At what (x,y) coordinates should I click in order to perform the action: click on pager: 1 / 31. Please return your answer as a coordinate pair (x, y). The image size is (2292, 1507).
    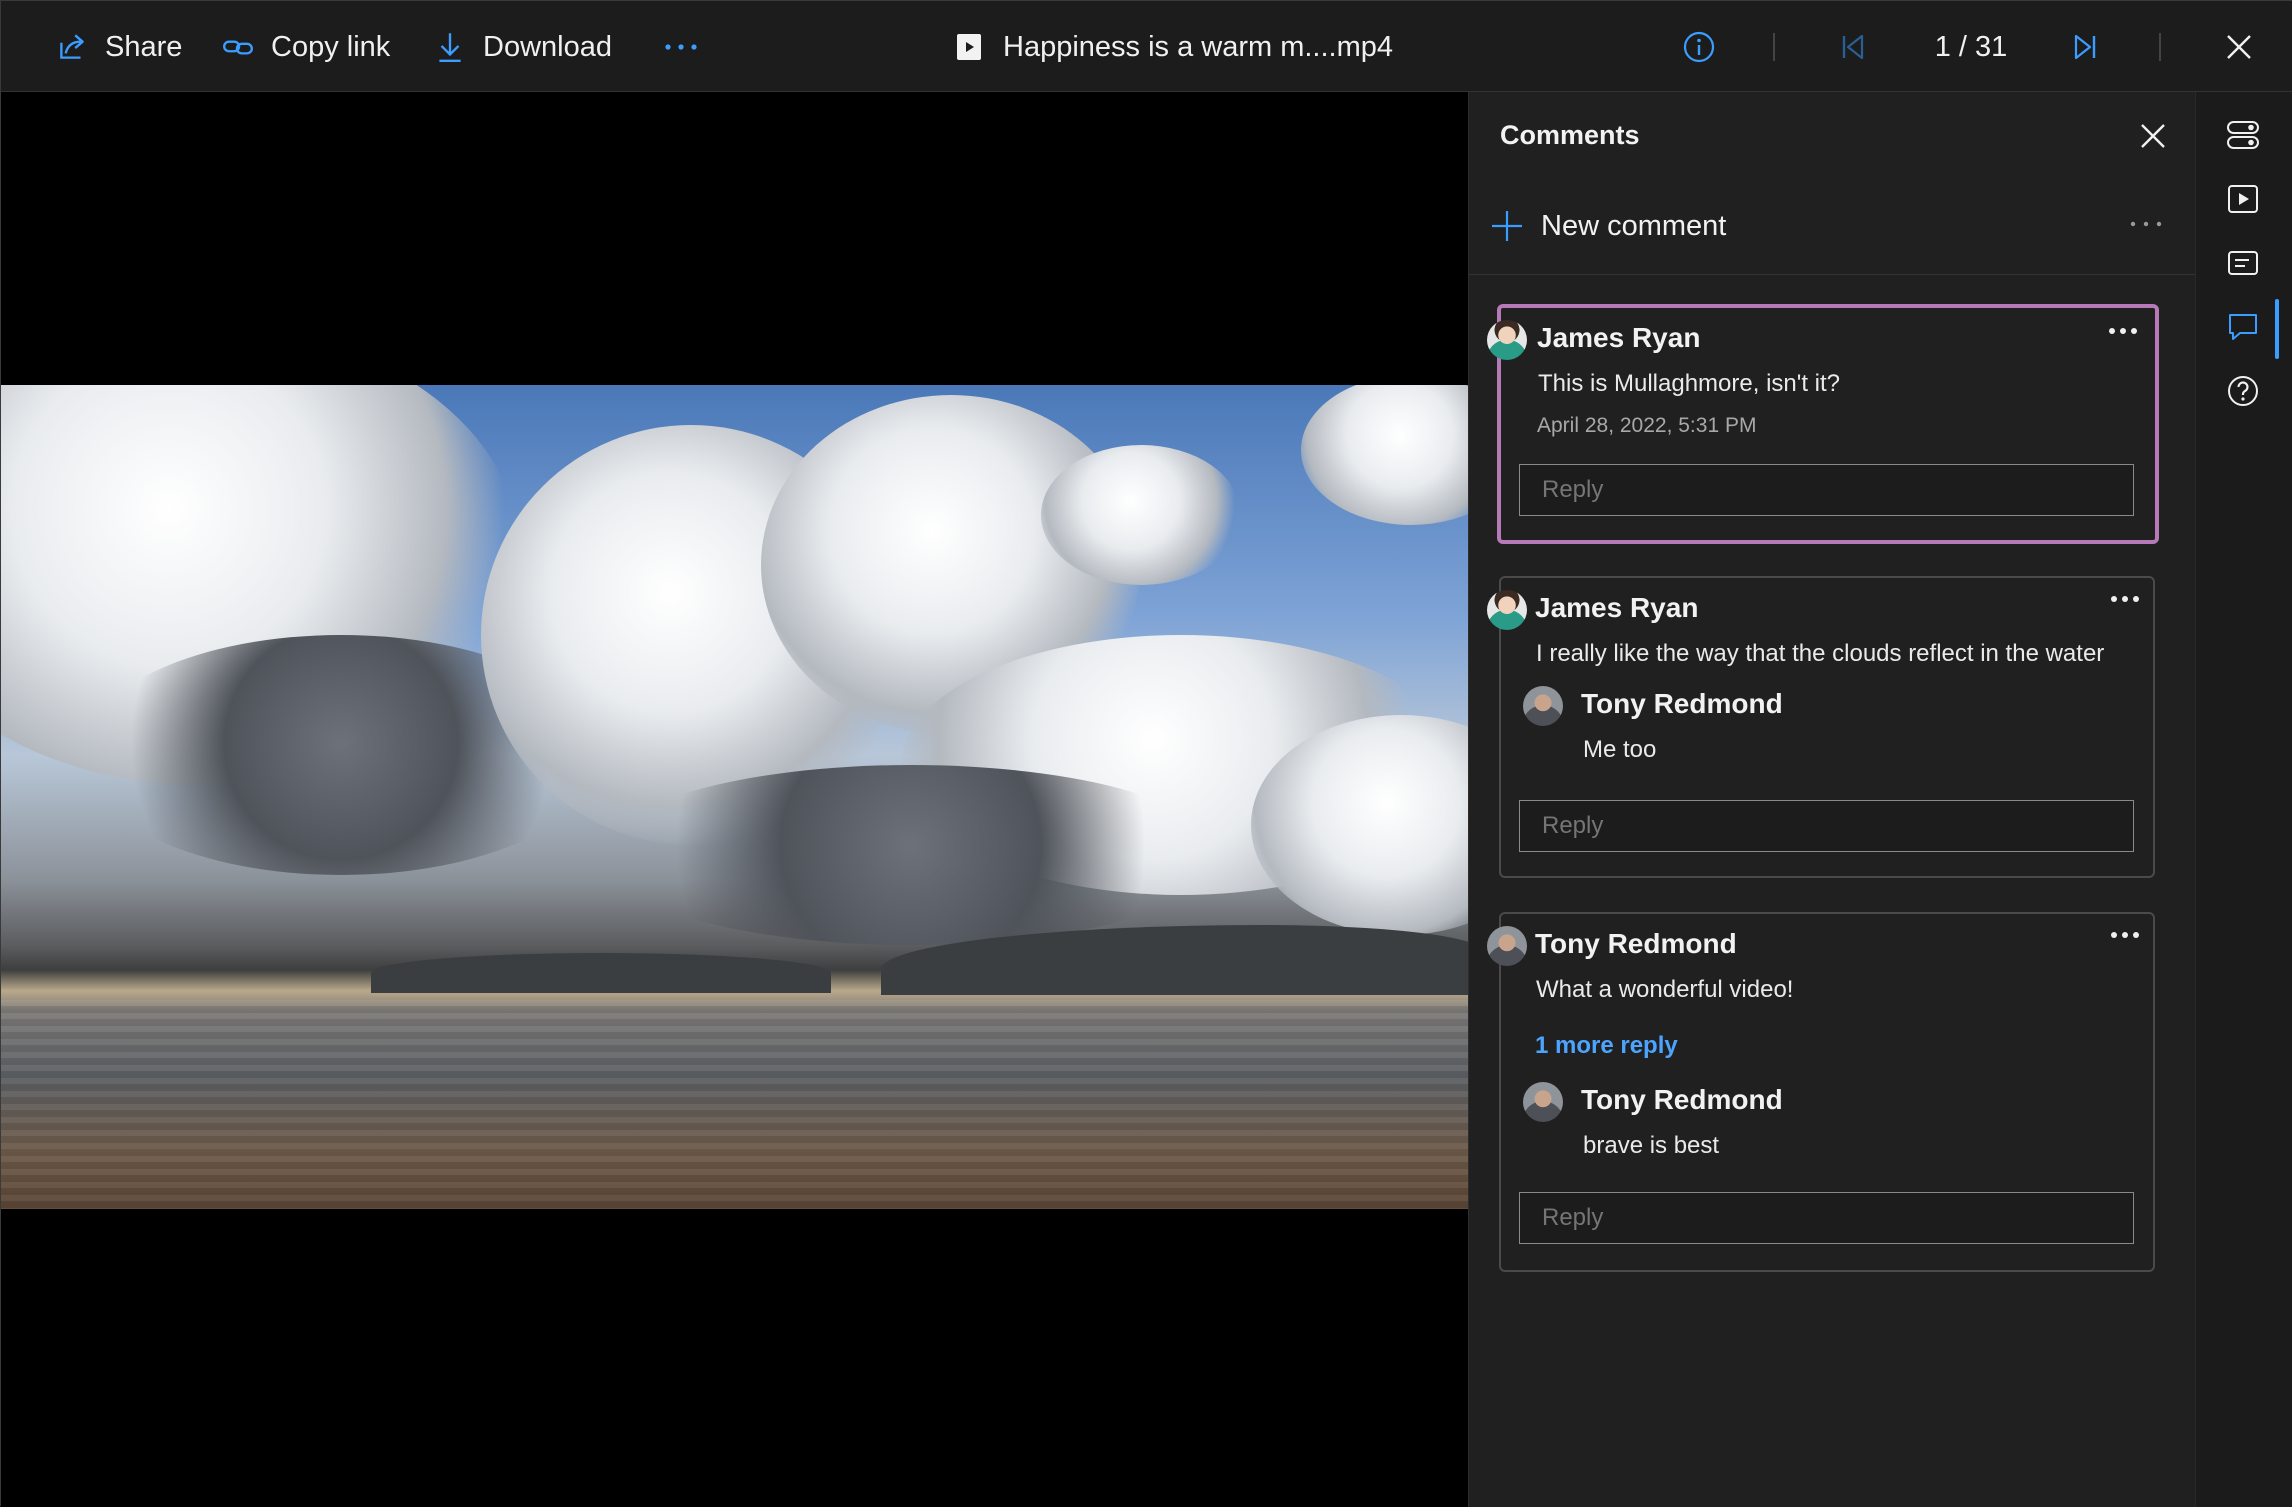
    Looking at the image, I should click on (1971, 46).